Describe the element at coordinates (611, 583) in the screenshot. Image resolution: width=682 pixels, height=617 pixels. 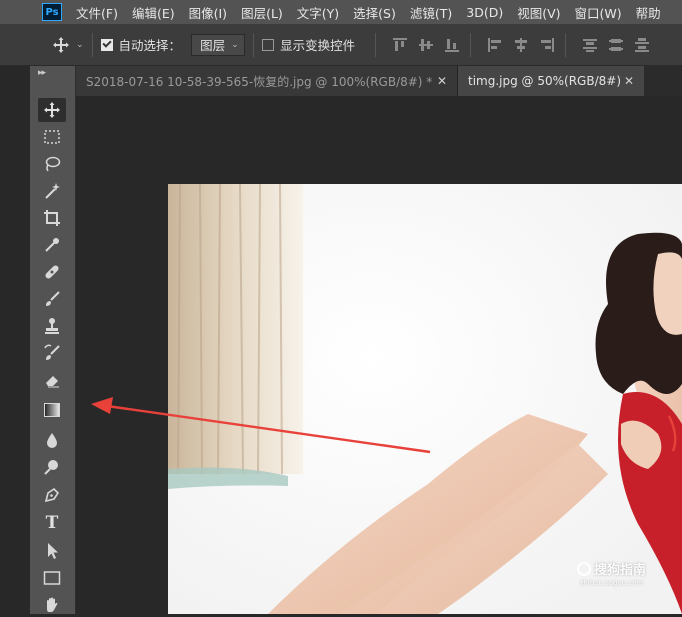
I see `watermark-url: zhinan.sogou.com` at that location.